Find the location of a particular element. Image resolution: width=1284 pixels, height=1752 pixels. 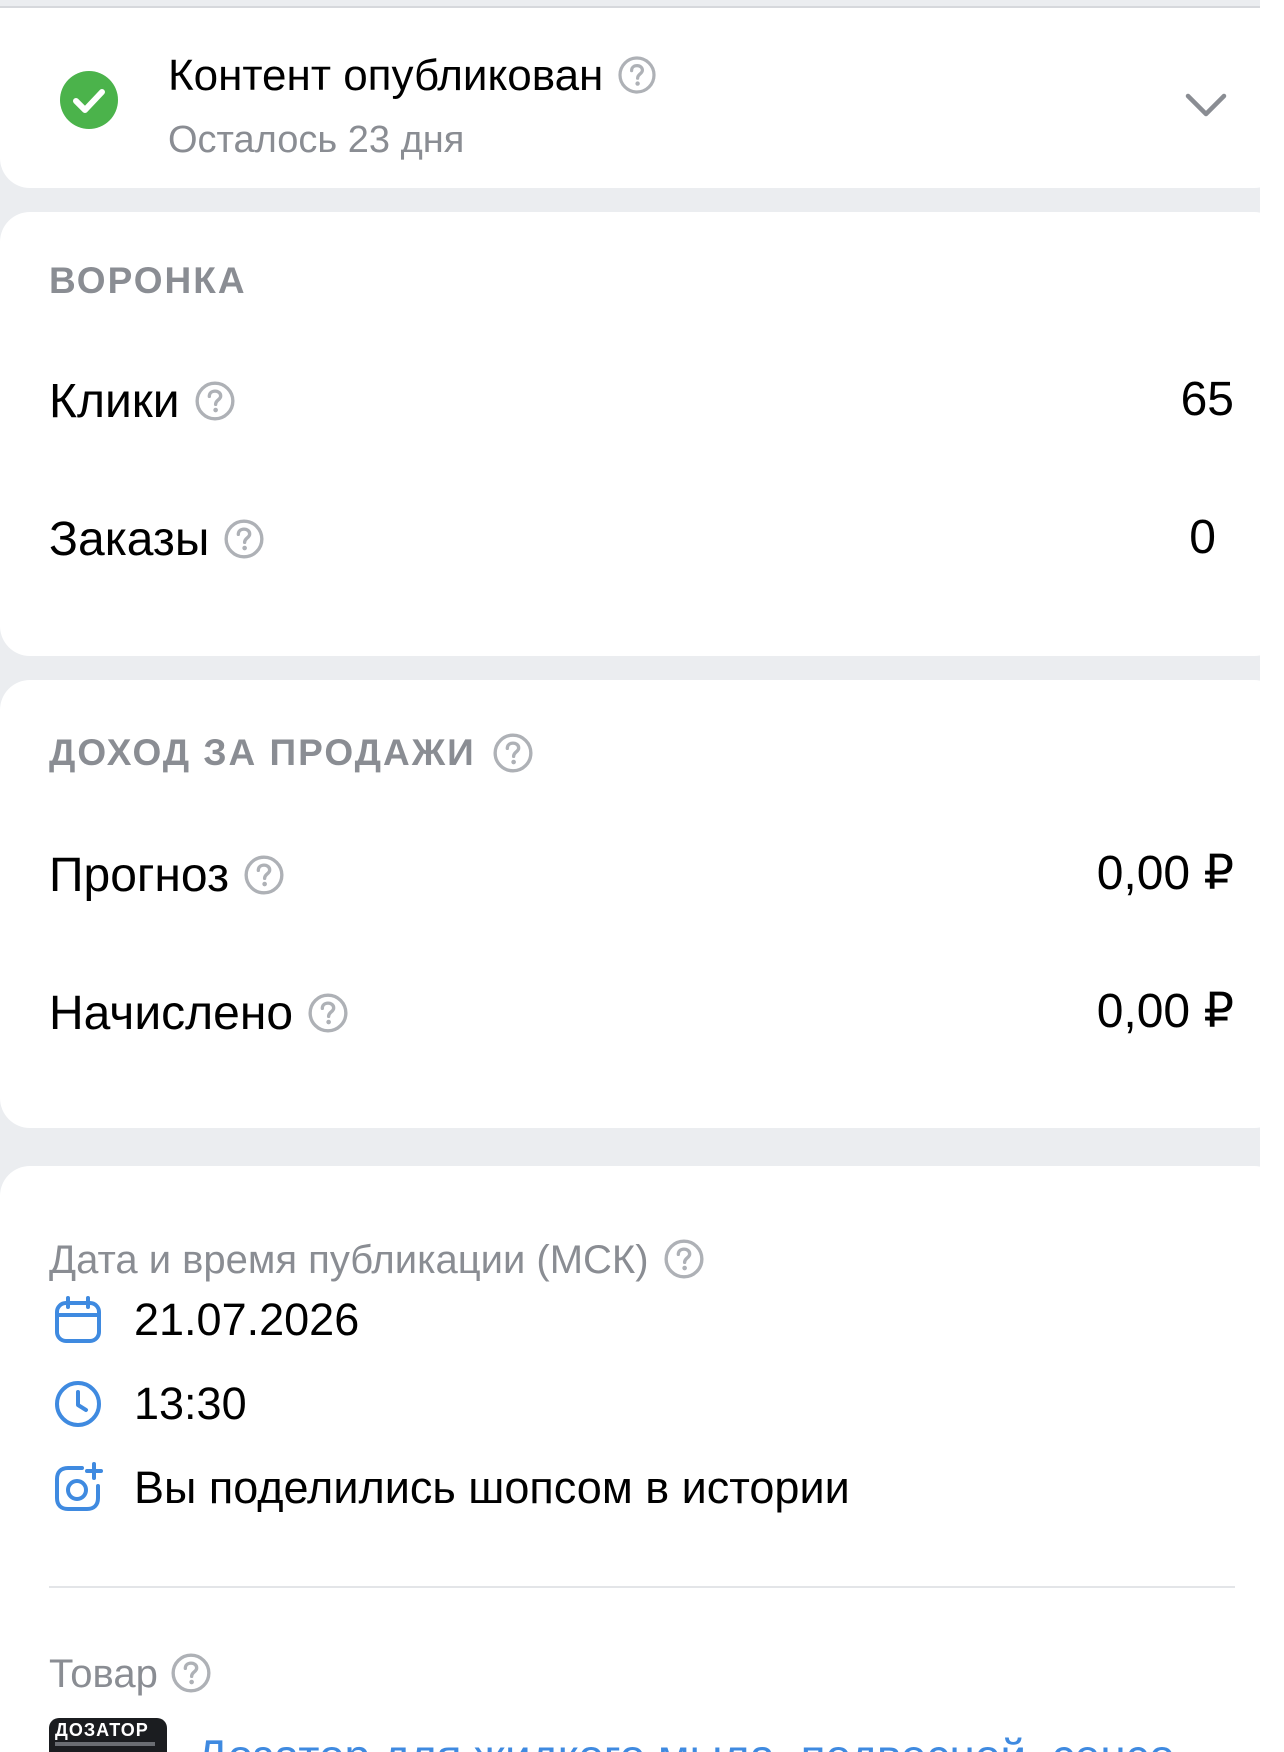

orders-label: Заказы is located at coordinates (129, 539).